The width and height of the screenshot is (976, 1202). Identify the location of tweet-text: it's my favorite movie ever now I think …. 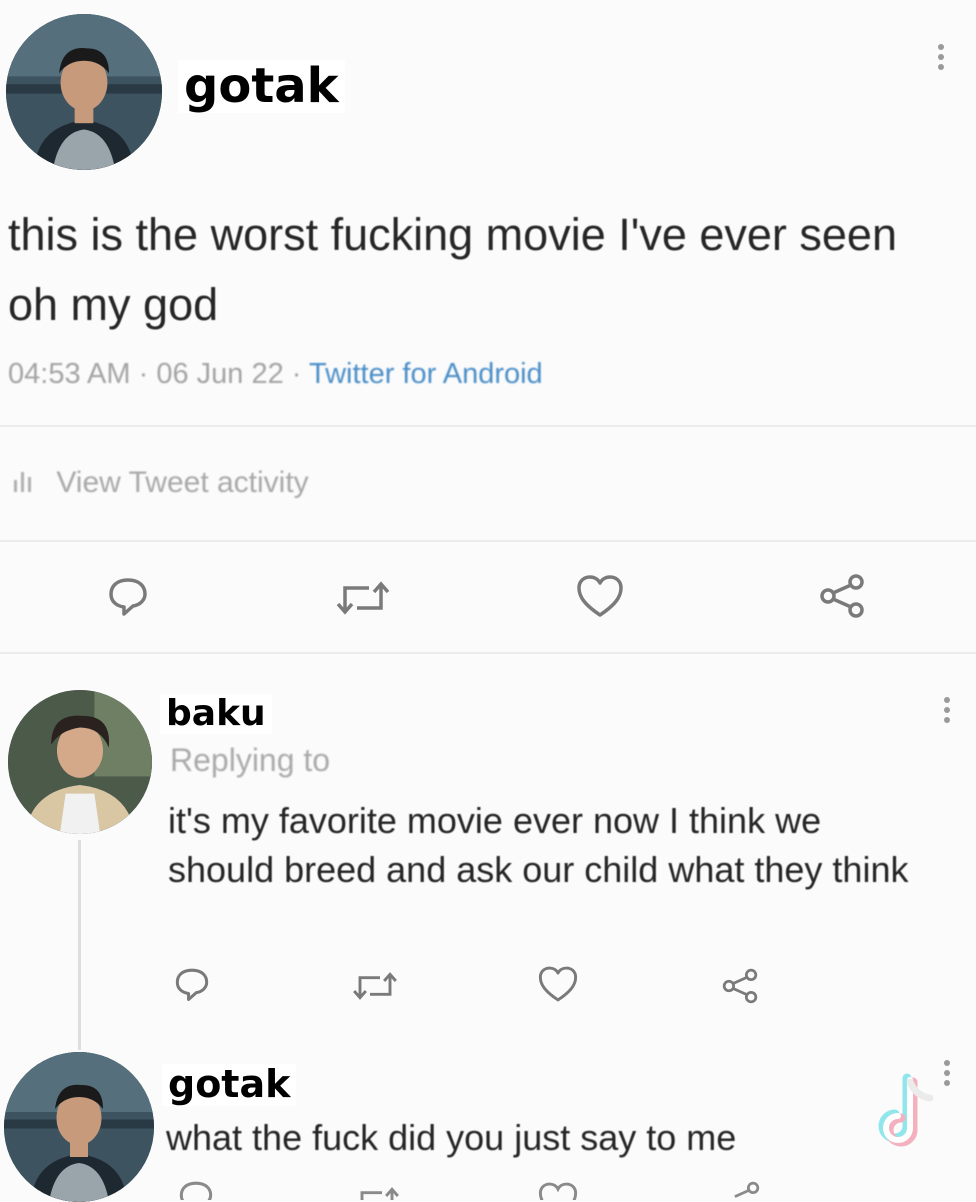
(538, 845).